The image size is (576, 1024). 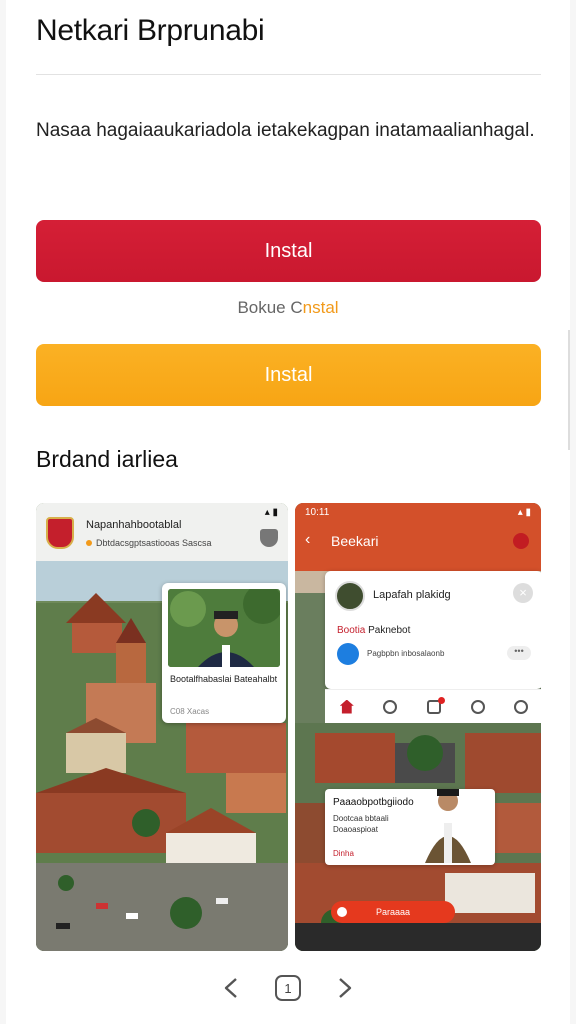 What do you see at coordinates (288, 251) in the screenshot?
I see `install-button-primary: Instal` at bounding box center [288, 251].